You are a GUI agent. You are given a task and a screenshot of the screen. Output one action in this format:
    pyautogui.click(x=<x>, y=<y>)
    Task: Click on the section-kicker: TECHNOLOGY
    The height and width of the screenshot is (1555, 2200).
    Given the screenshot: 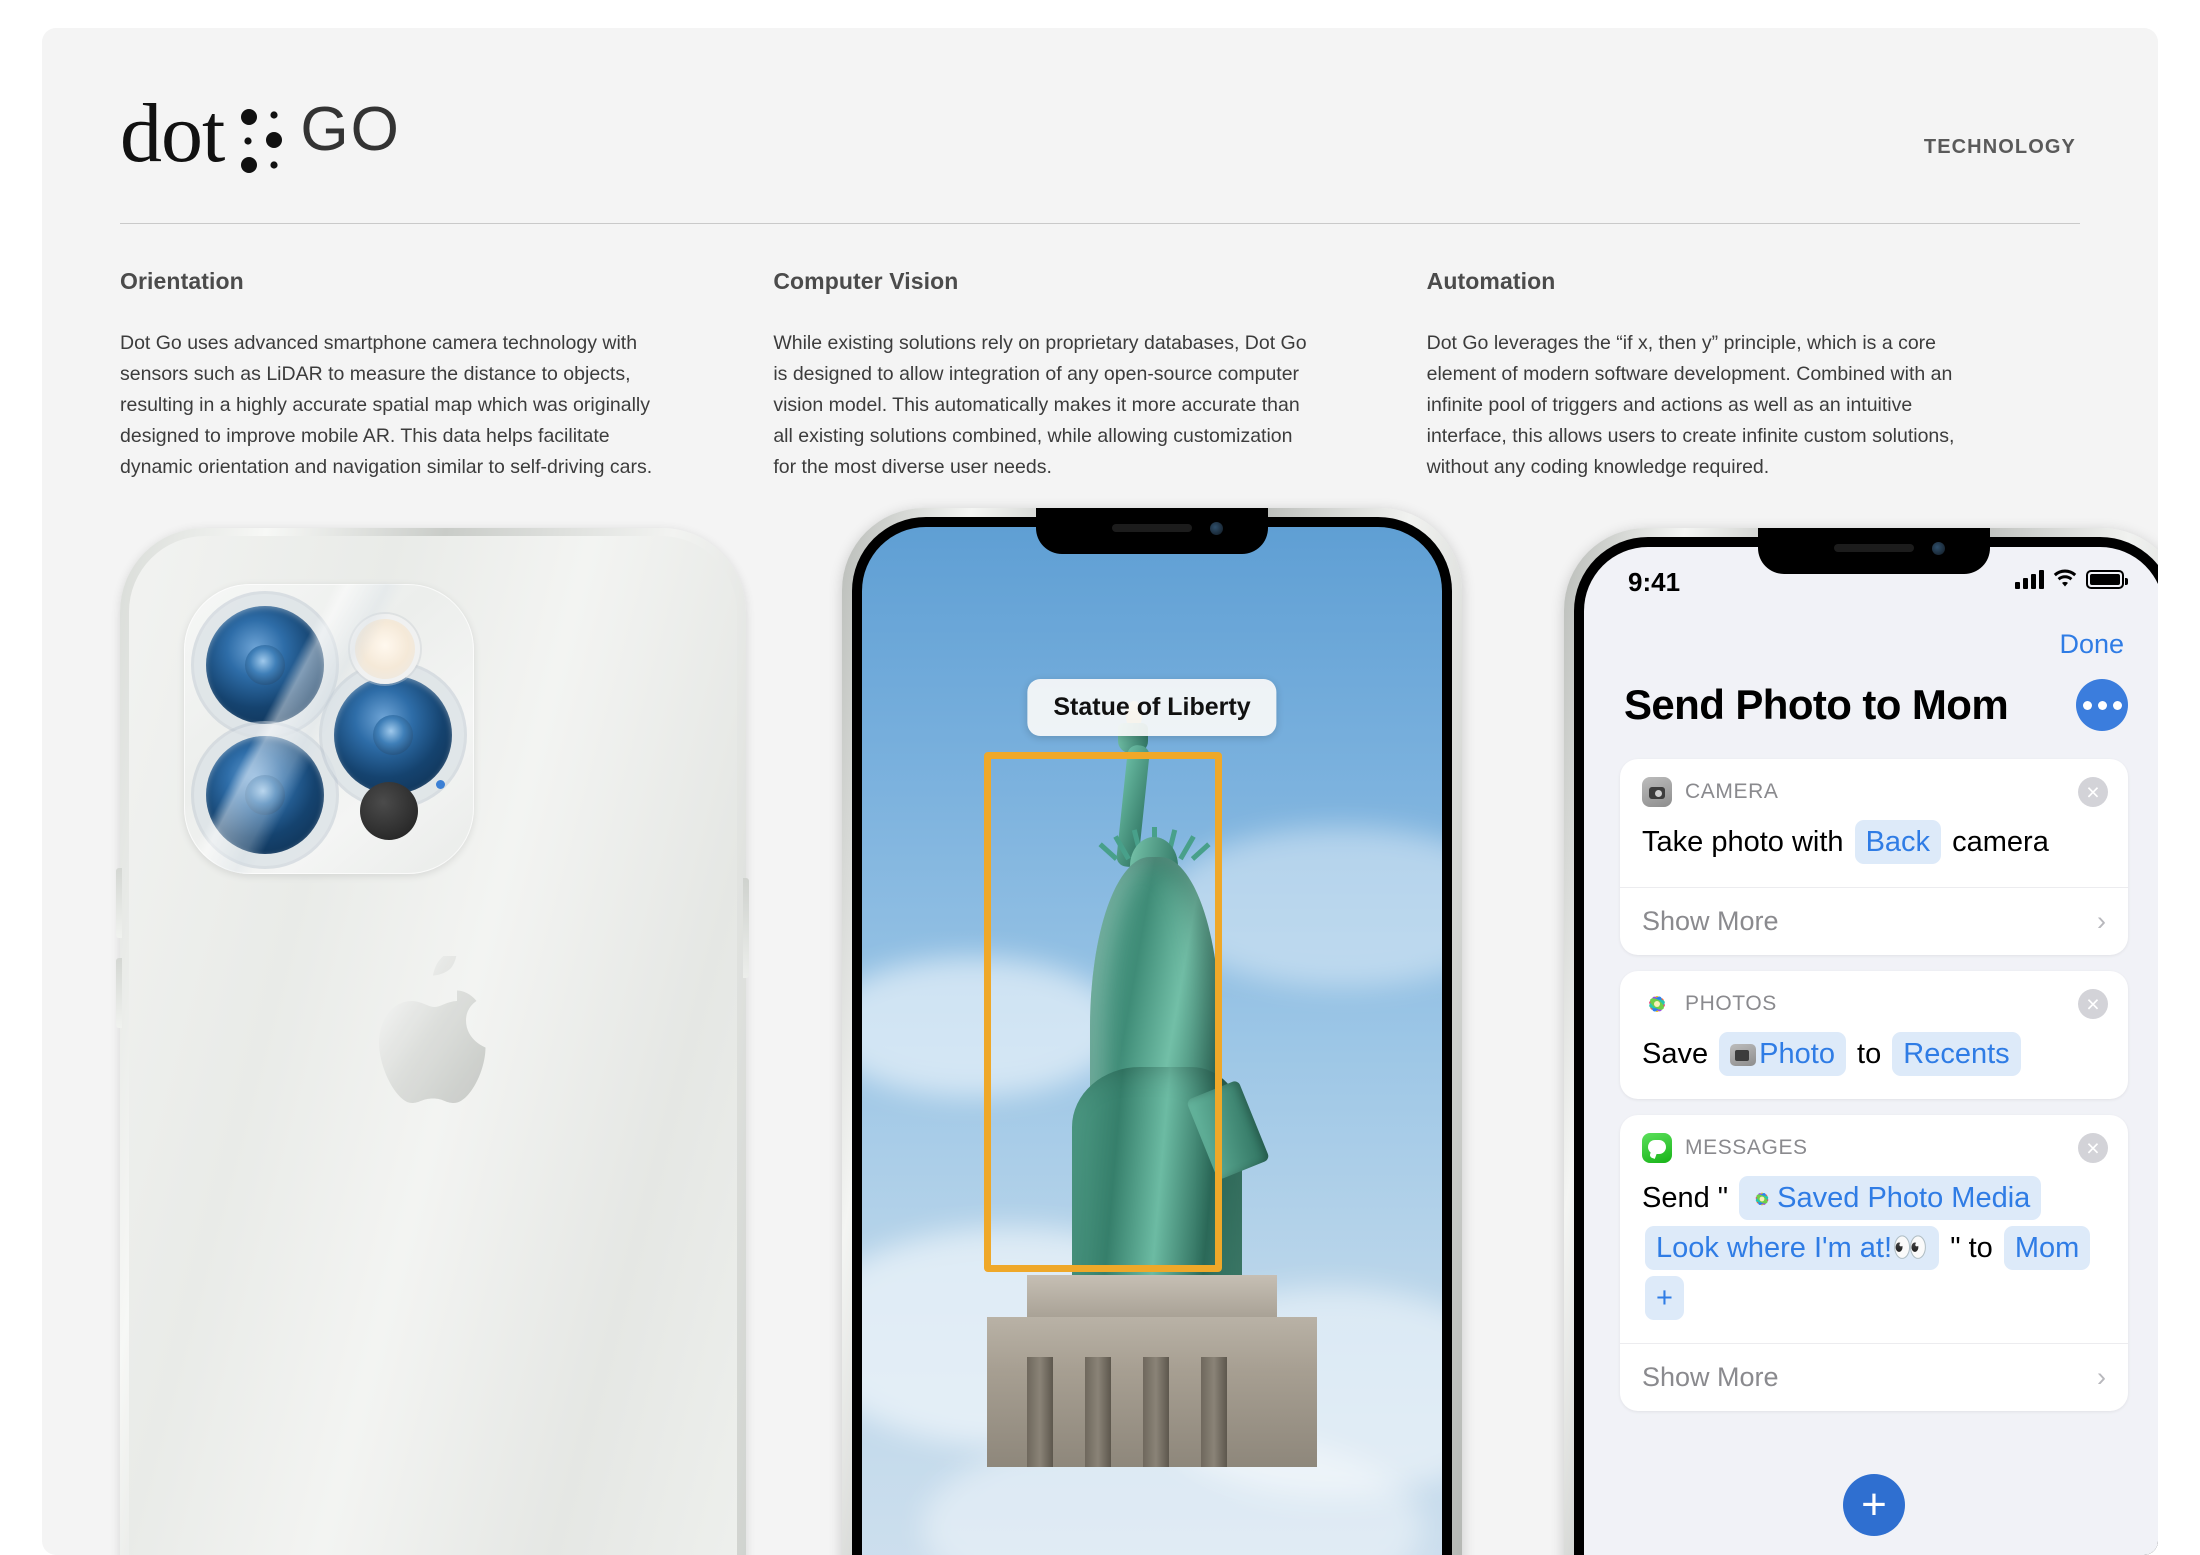 What is the action you would take?
    pyautogui.click(x=1999, y=147)
    